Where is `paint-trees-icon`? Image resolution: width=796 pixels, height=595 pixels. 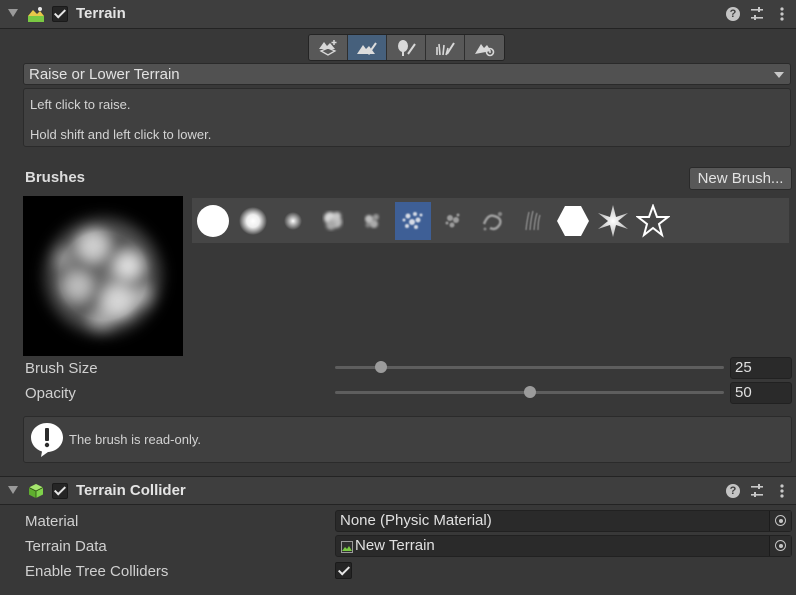 paint-trees-icon is located at coordinates (407, 47).